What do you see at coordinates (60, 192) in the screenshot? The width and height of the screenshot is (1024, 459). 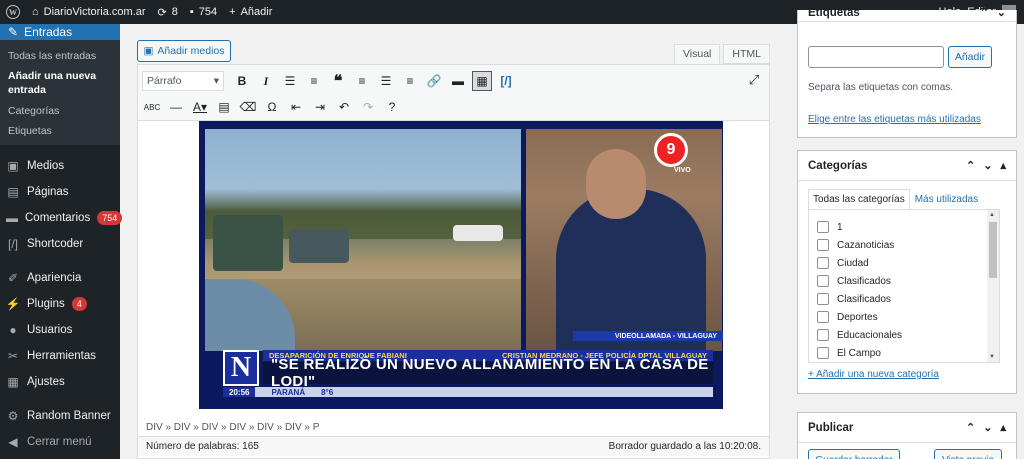 I see `menu-pages: ▤ Páginas` at bounding box center [60, 192].